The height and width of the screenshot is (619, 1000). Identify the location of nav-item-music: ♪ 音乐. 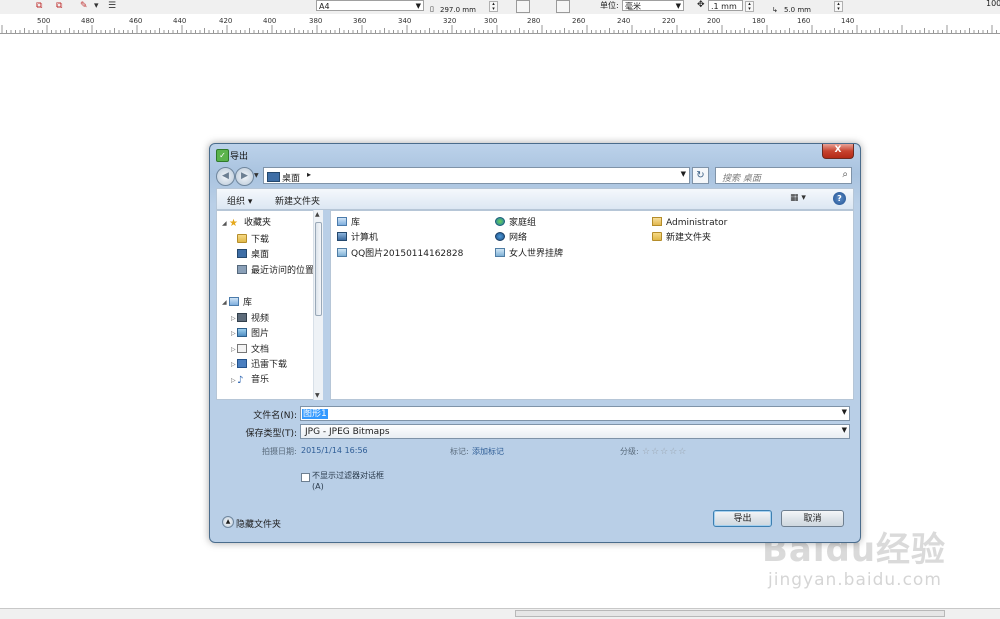
(253, 380).